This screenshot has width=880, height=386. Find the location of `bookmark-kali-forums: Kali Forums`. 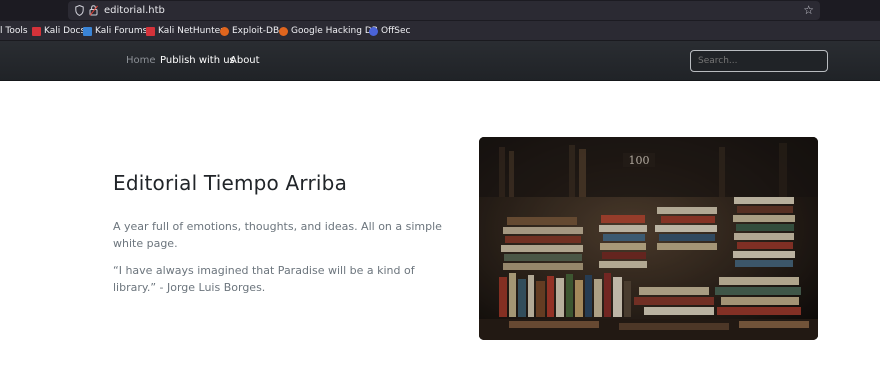

bookmark-kali-forums: Kali Forums is located at coordinates (115, 31).